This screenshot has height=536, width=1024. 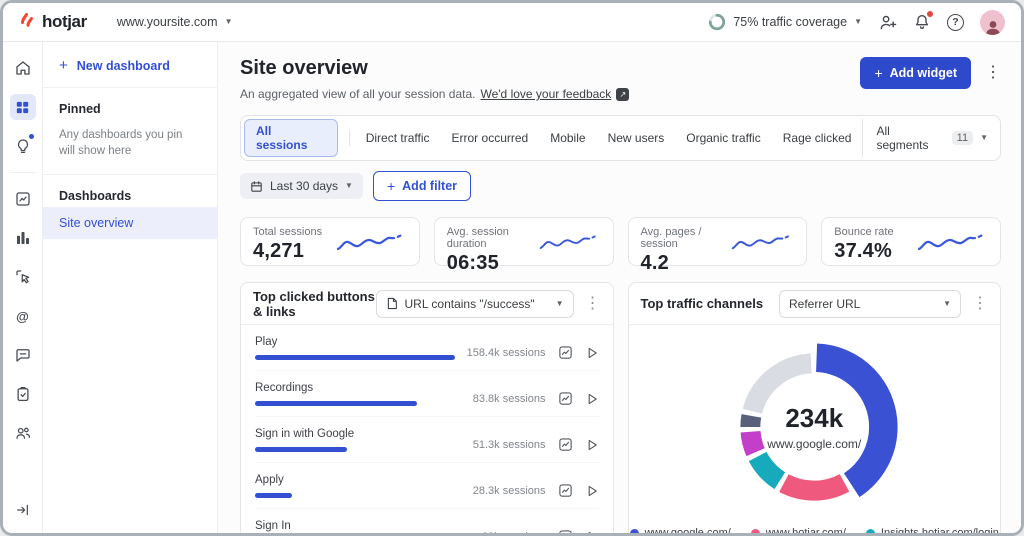 What do you see at coordinates (427, 521) in the screenshot?
I see `list-item: Sign In 28k sessions` at bounding box center [427, 521].